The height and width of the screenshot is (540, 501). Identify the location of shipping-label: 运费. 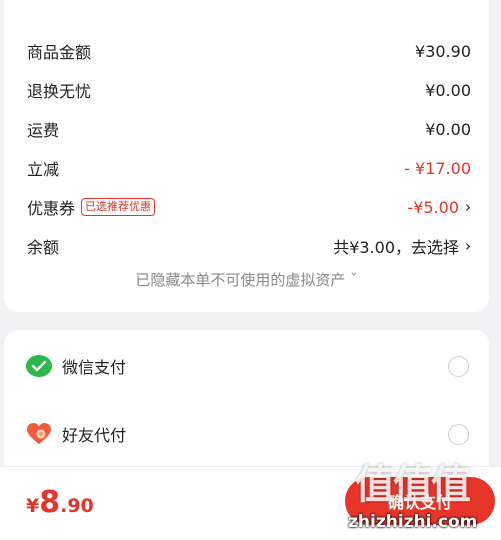
(43, 130).